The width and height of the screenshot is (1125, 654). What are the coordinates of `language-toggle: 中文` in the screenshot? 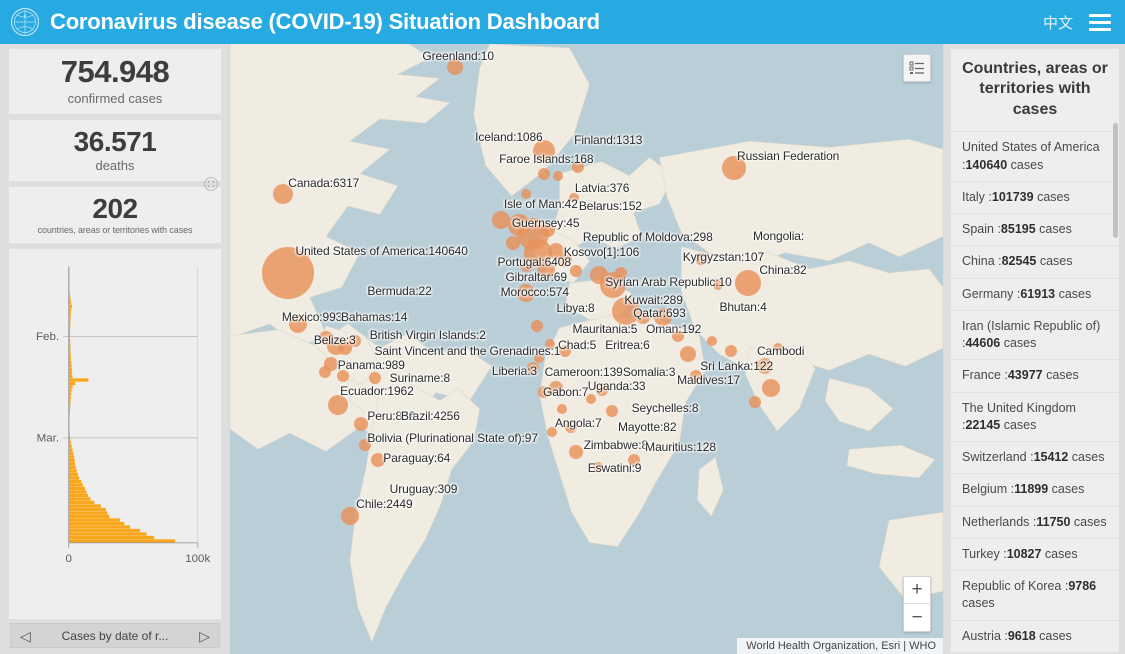 It's located at (1058, 22).